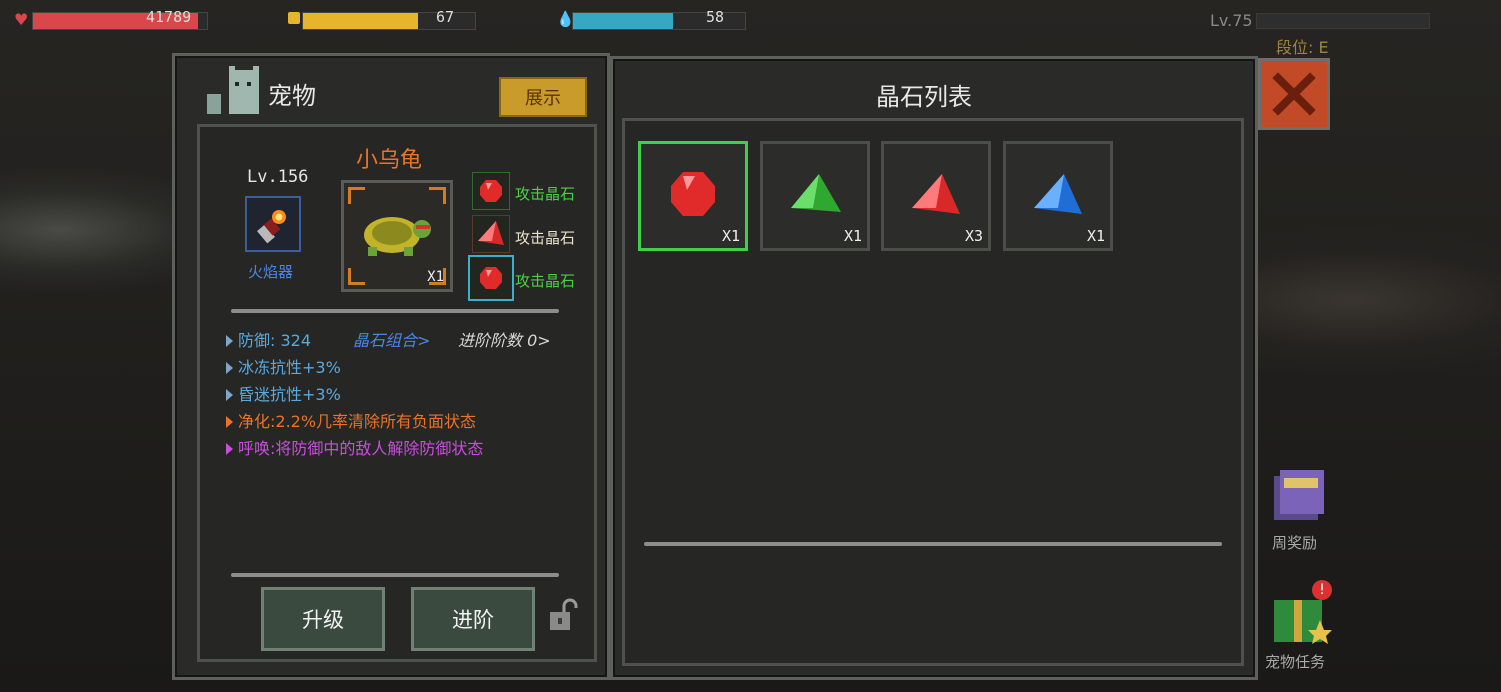  I want to click on pet-name: 小乌龟, so click(389, 160).